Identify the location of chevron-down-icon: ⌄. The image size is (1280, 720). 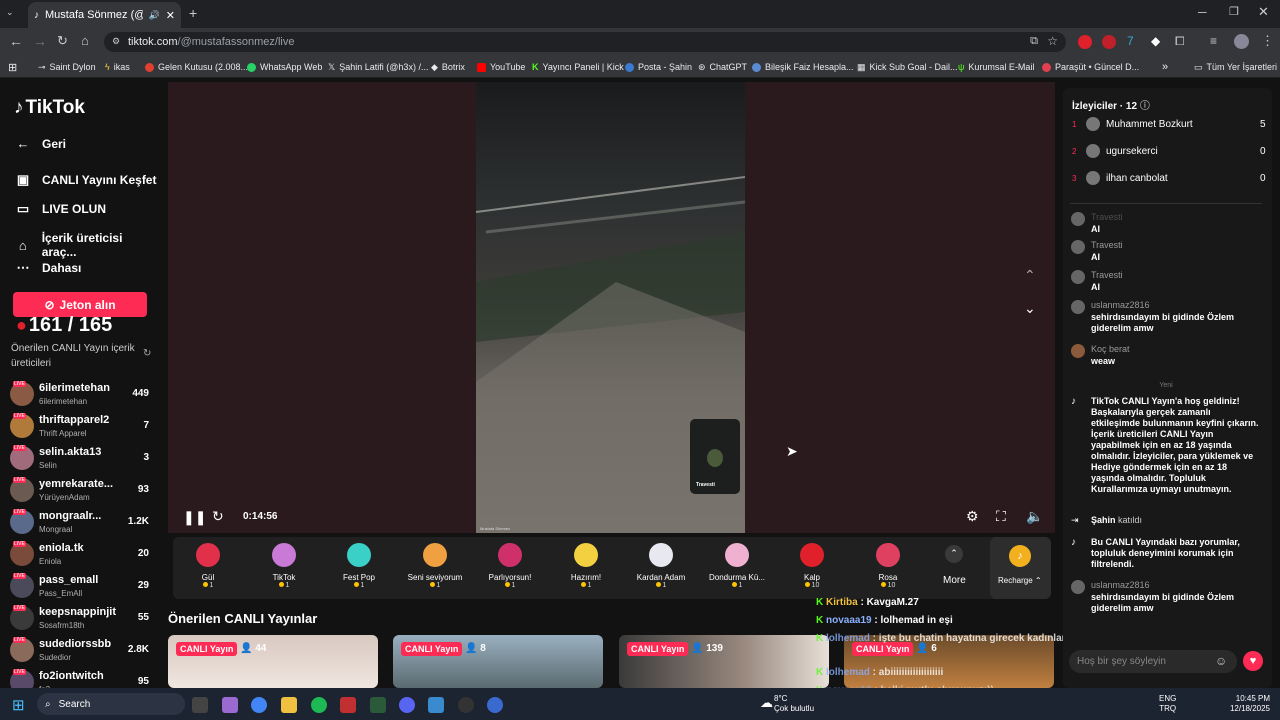
(1030, 308).